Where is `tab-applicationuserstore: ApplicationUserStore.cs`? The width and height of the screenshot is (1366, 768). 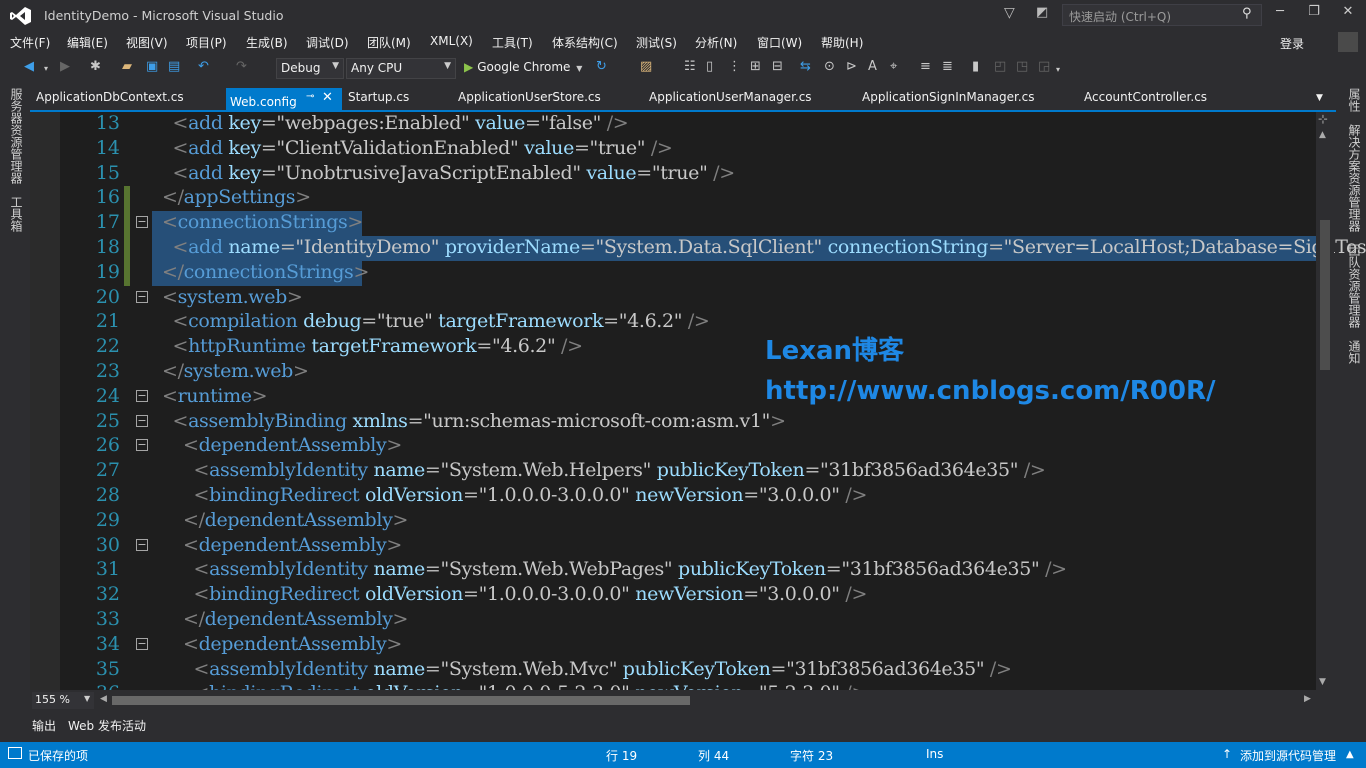 tab-applicationuserstore: ApplicationUserStore.cs is located at coordinates (529, 97).